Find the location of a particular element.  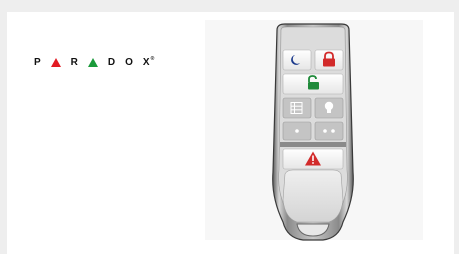

paradox-logo: P R D O X ® is located at coordinates (94, 62).